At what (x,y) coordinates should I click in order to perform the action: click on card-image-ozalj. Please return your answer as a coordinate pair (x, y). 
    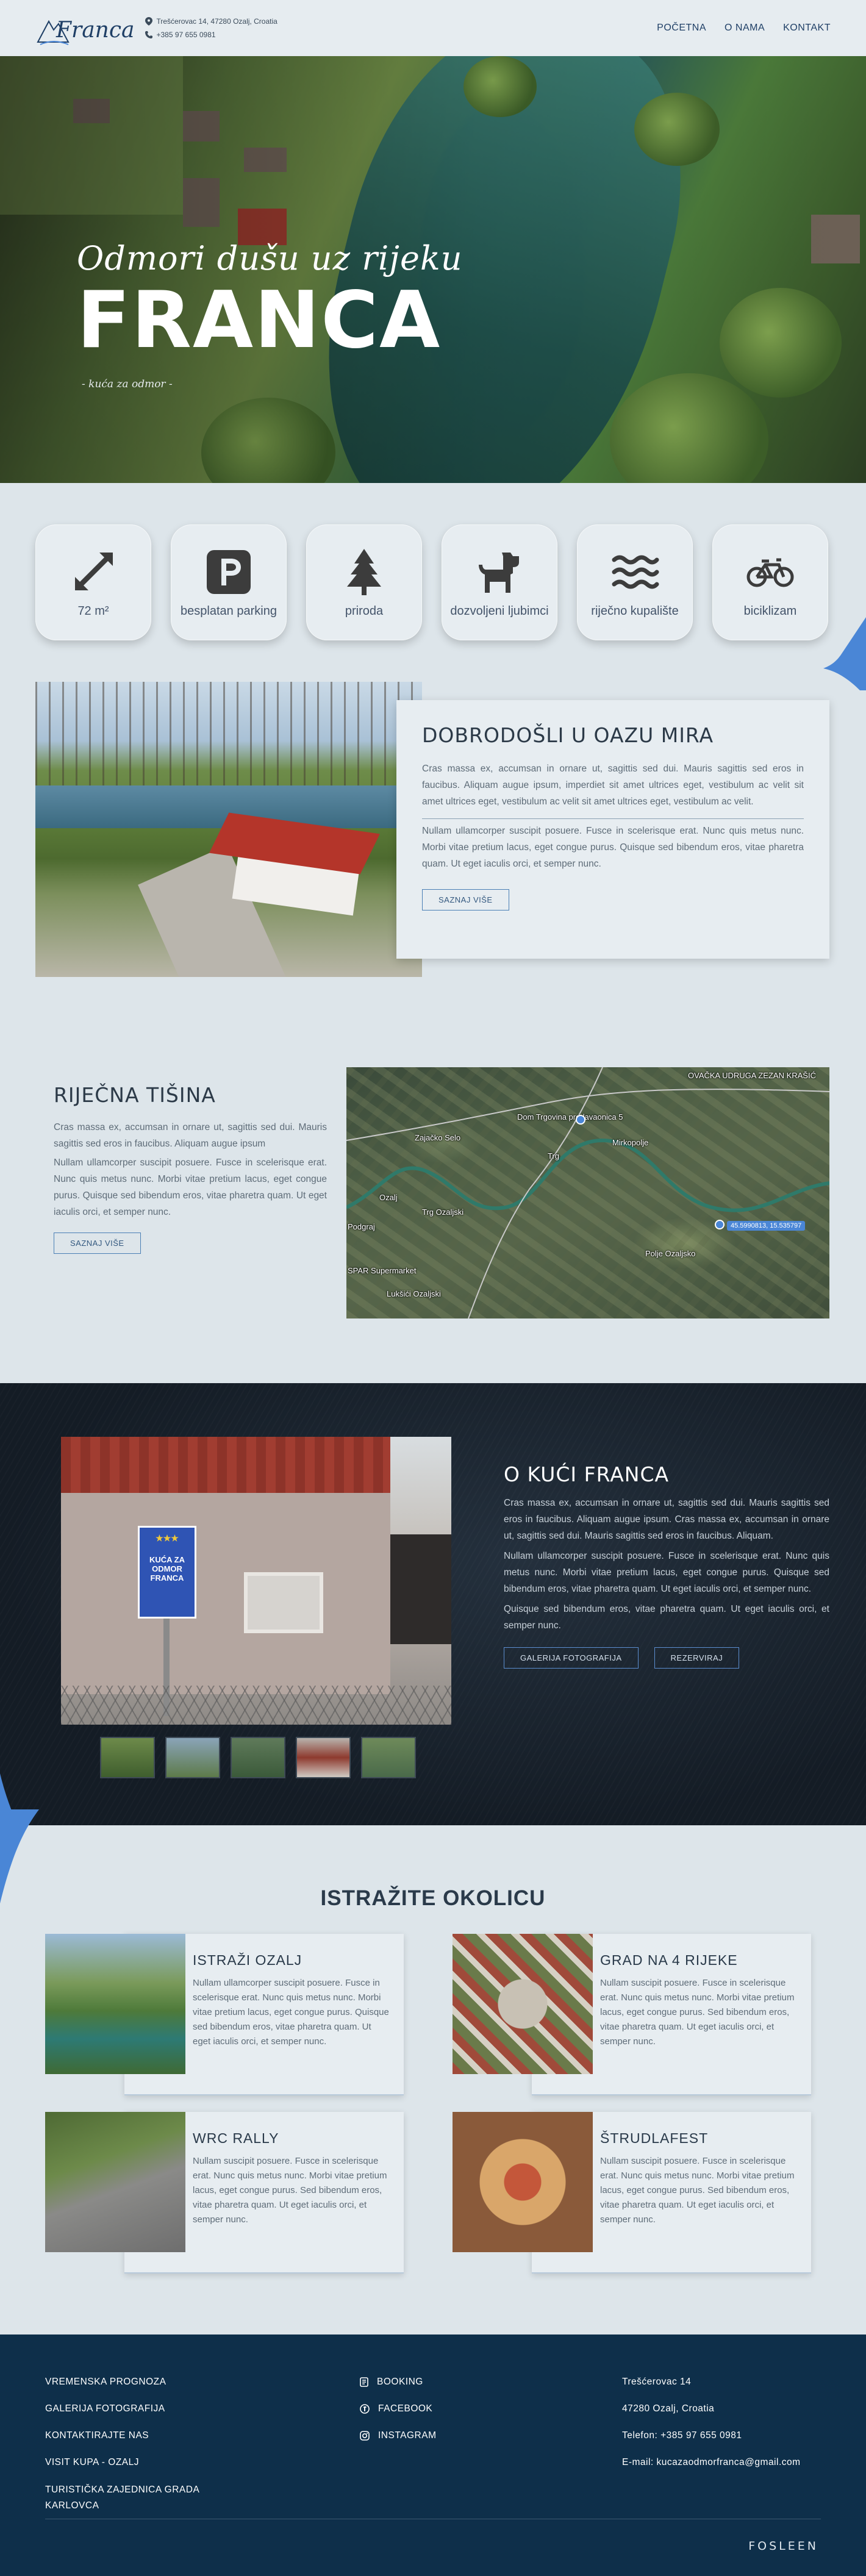
    Looking at the image, I should click on (115, 2004).